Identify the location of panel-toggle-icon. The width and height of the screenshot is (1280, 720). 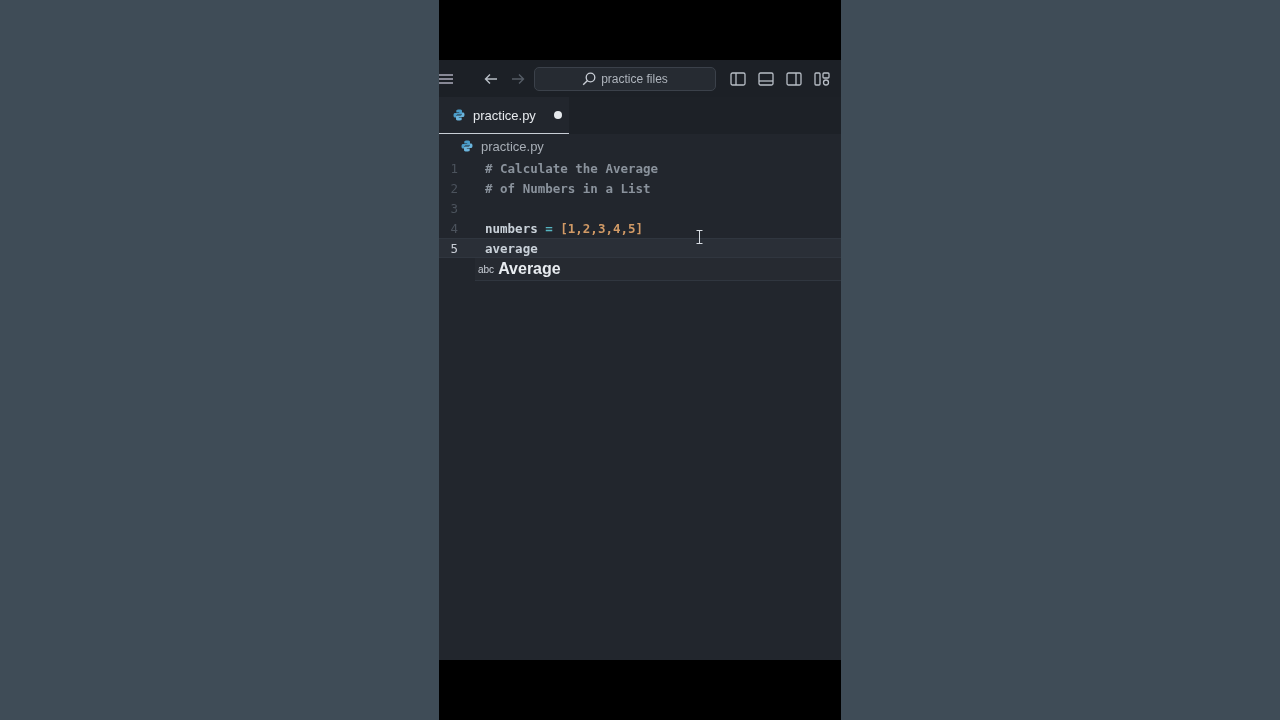
(766, 78).